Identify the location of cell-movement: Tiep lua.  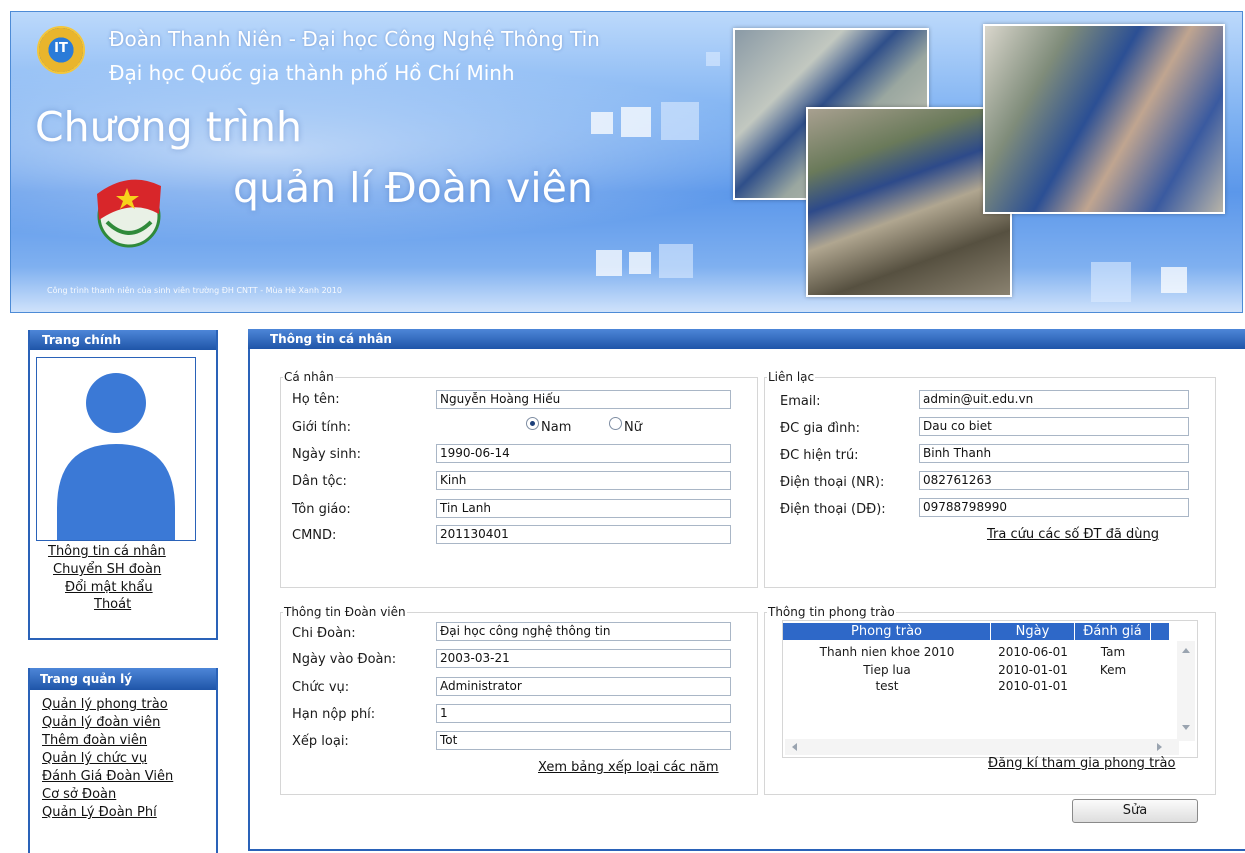
(887, 670).